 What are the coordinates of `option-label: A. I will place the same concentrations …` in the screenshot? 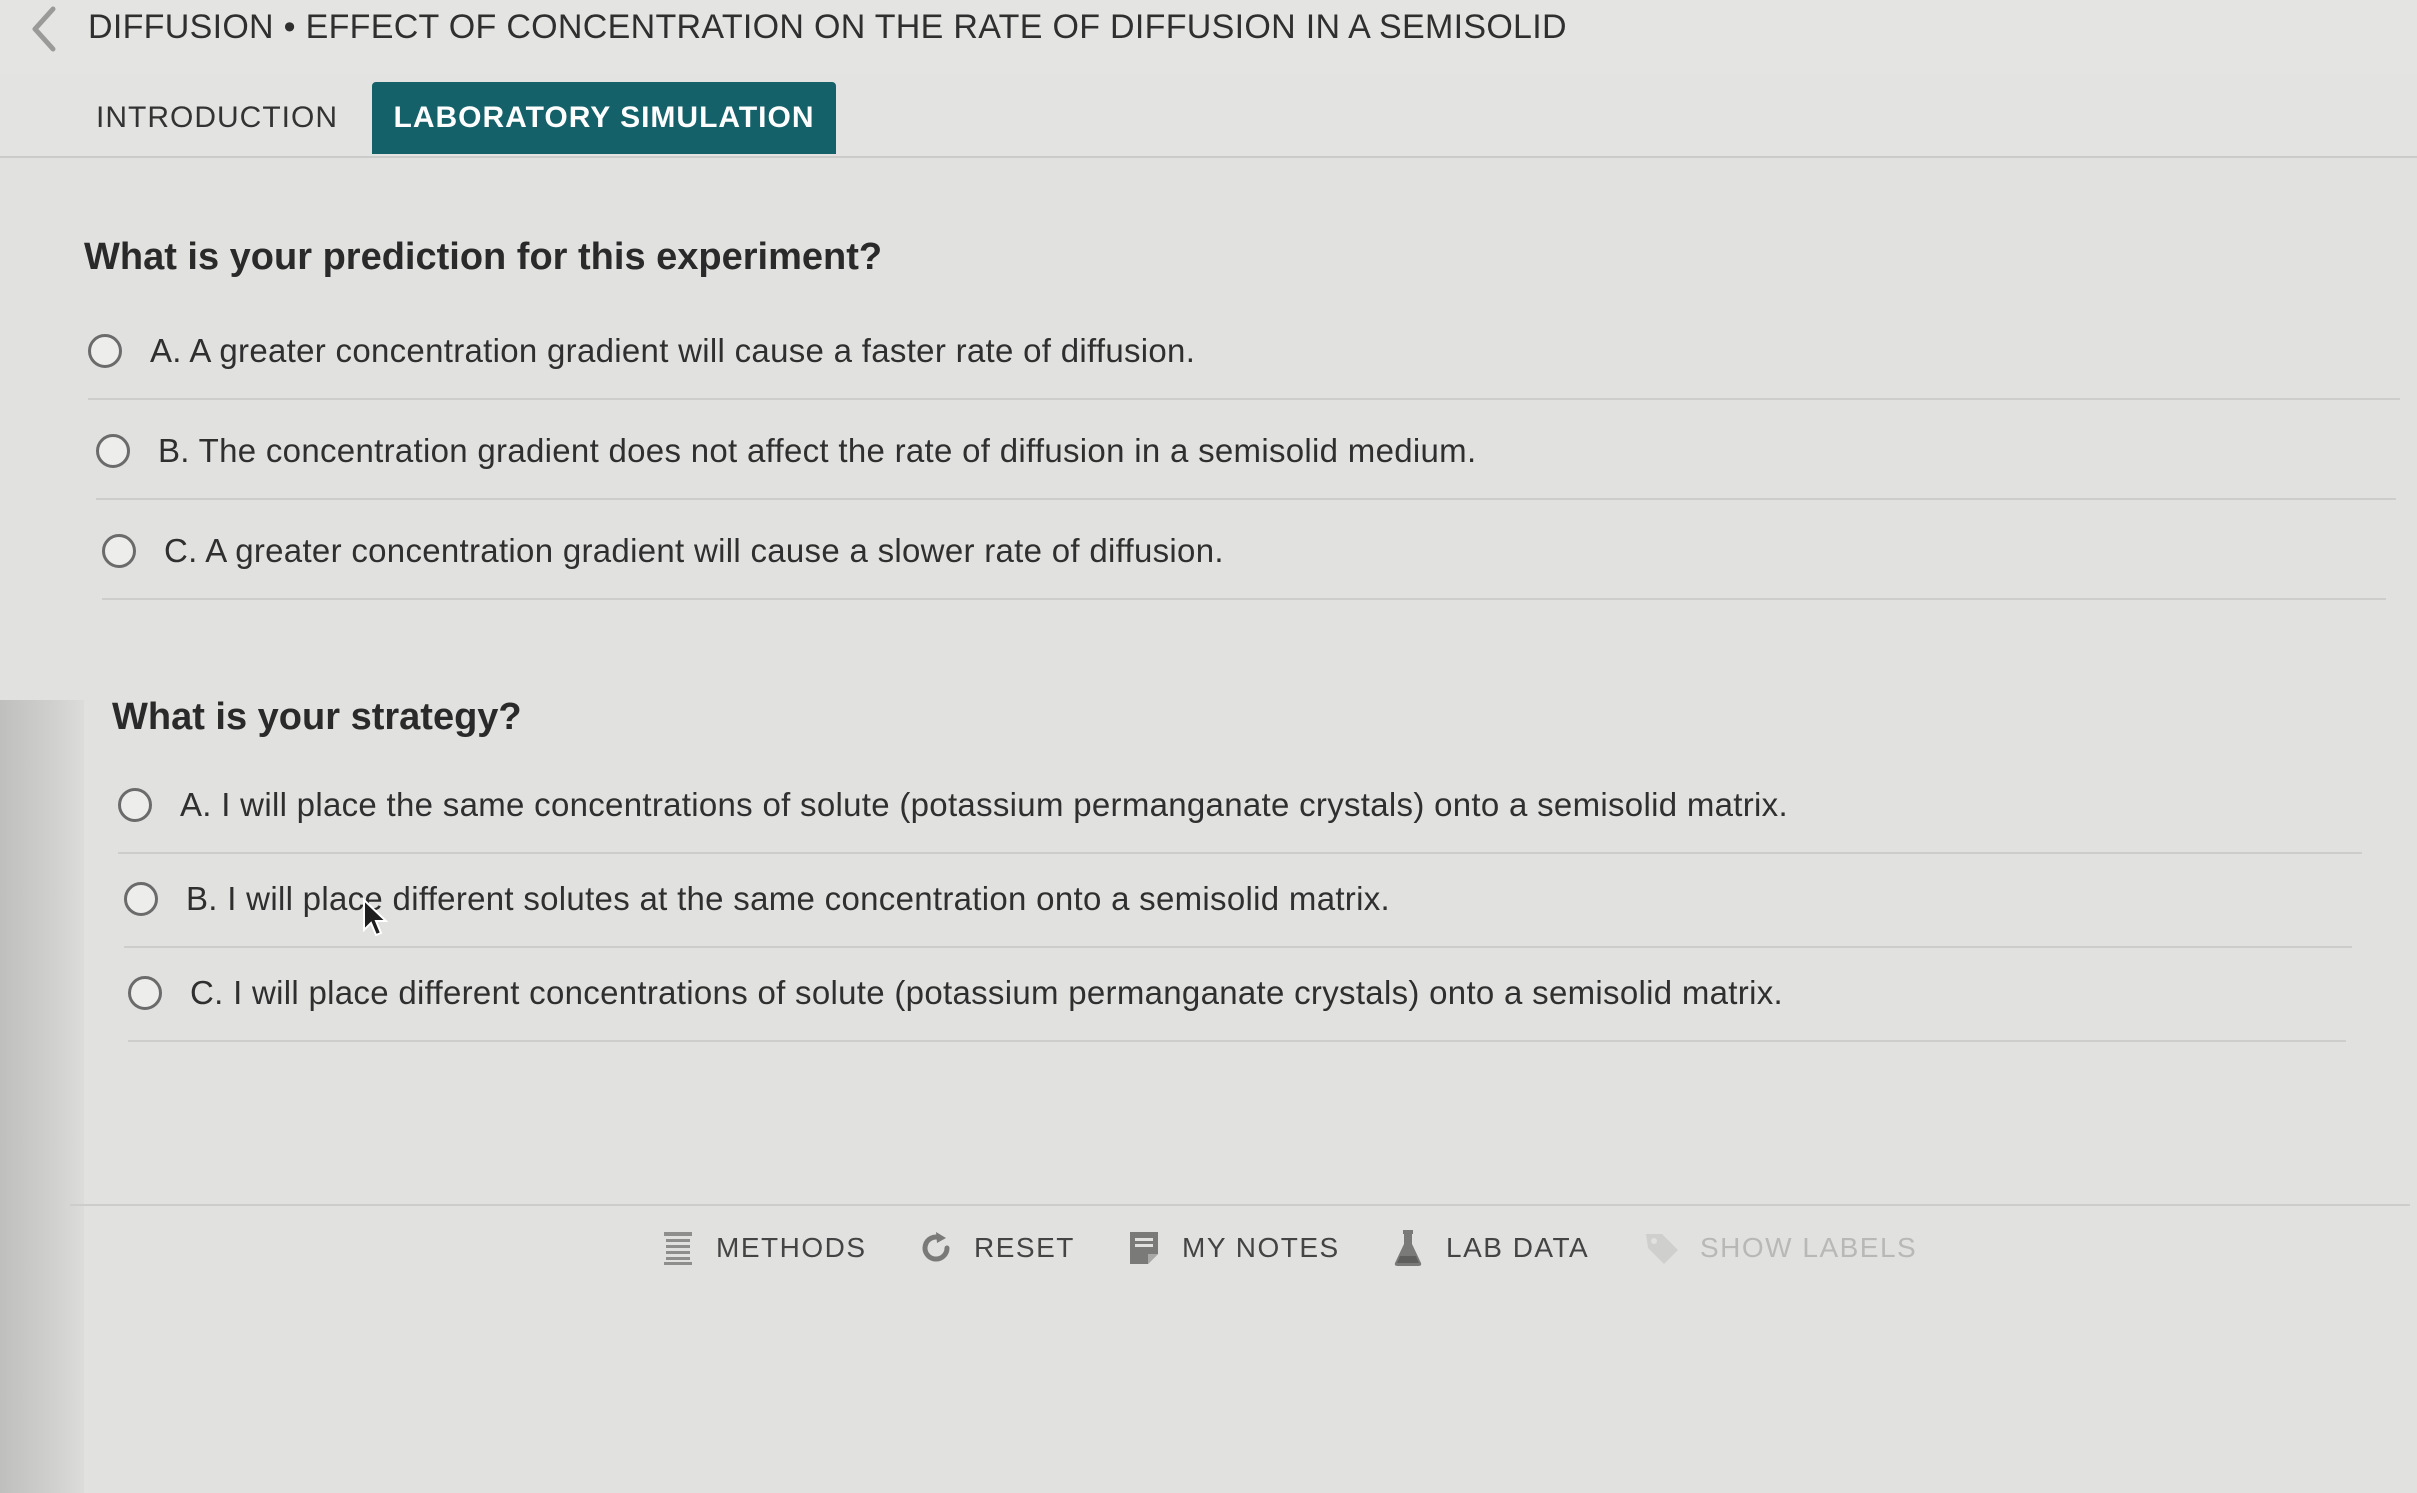 It's located at (984, 804).